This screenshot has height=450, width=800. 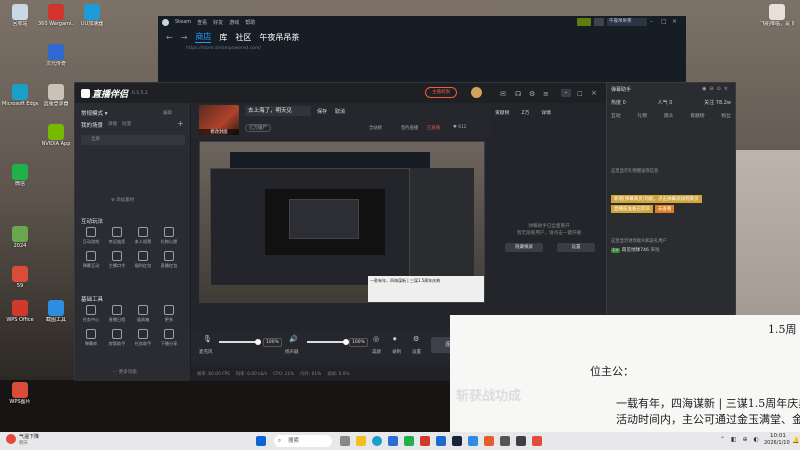 What do you see at coordinates (358, 342) in the screenshot?
I see `speaker-percent: 100%` at bounding box center [358, 342].